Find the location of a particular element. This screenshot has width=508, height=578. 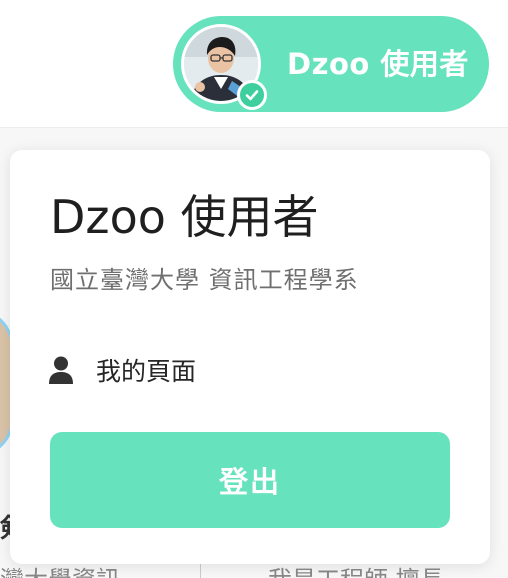

logout-button: 登出 is located at coordinates (250, 480).